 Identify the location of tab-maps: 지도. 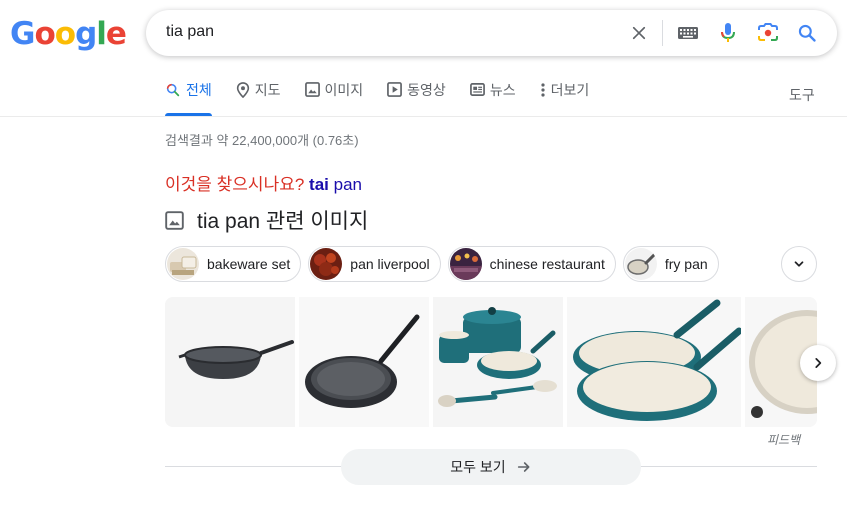
(258, 98).